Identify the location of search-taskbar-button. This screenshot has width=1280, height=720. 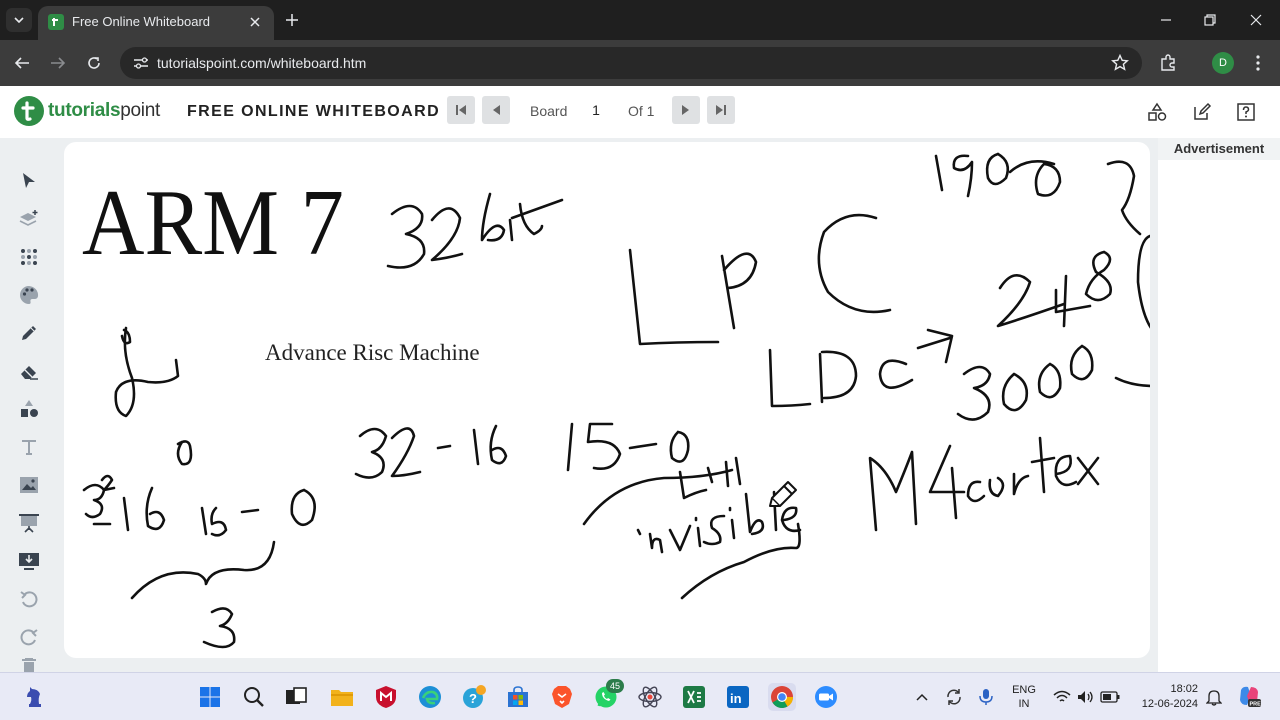
(254, 697).